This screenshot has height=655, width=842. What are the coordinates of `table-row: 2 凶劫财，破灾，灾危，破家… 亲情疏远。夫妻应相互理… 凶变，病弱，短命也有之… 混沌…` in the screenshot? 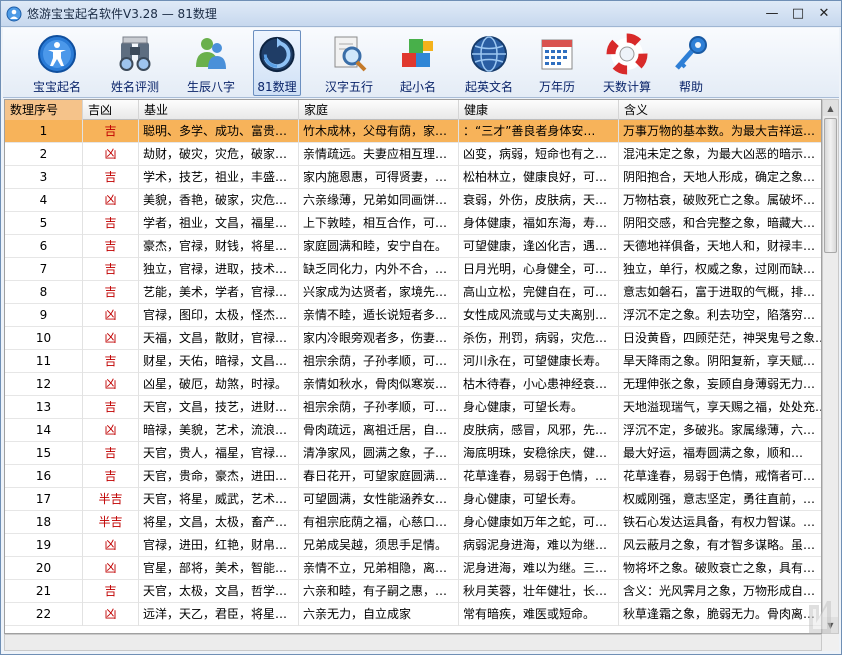 It's located at (413, 154).